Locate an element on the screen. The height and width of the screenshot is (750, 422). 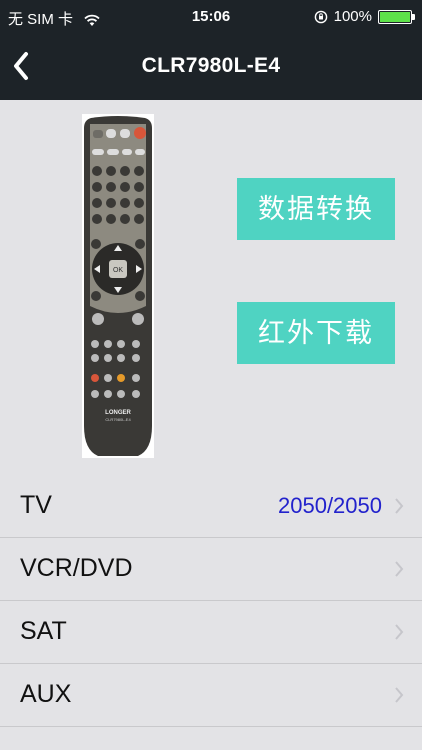
remote-model-text: CLR7980L-E4 is located at coordinates (118, 419).